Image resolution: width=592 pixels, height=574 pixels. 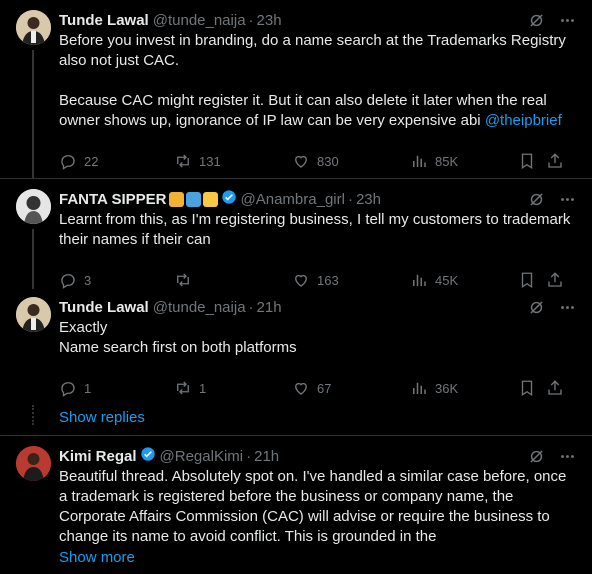 What do you see at coordinates (317, 557) in the screenshot?
I see `show-more-link: Show more` at bounding box center [317, 557].